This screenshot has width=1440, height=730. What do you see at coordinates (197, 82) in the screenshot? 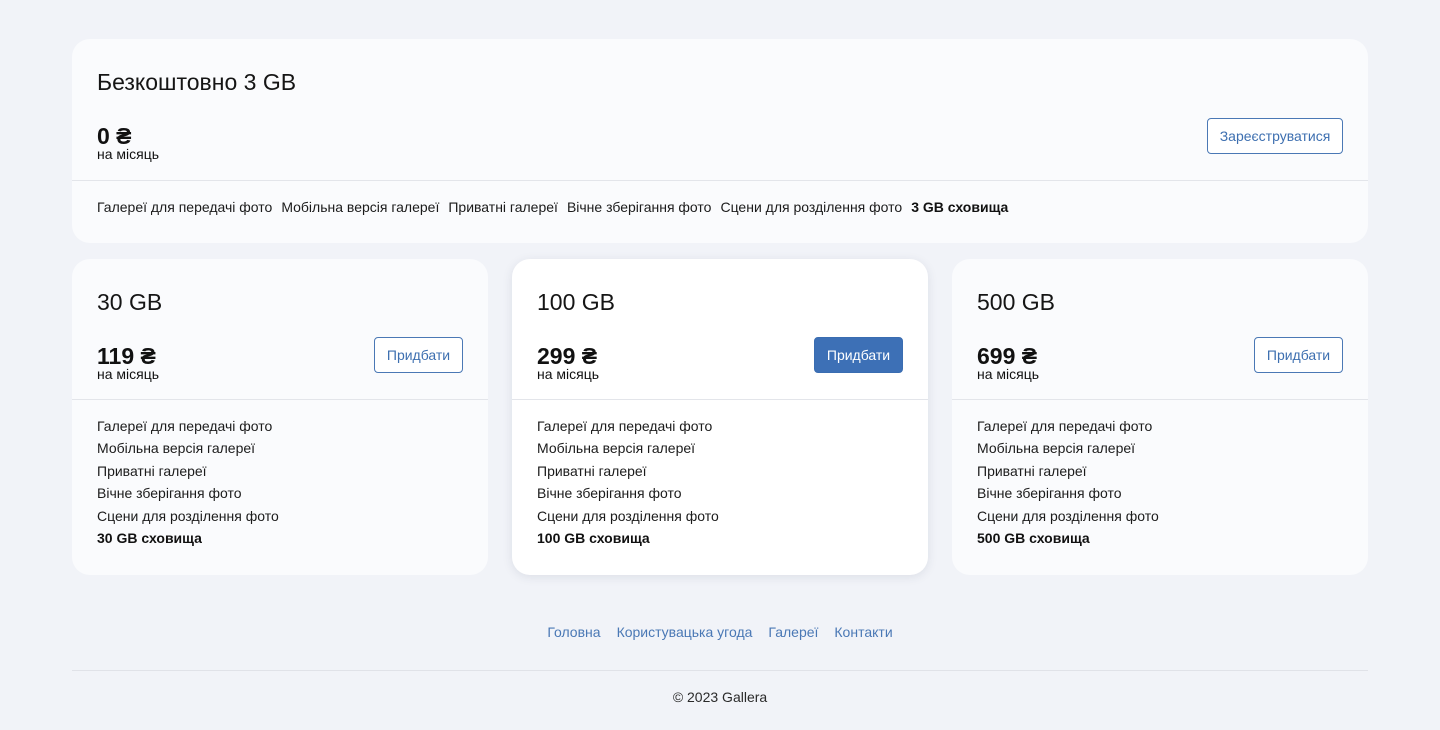
I see `free-plan-title: Безкоштовно 3 GB` at bounding box center [197, 82].